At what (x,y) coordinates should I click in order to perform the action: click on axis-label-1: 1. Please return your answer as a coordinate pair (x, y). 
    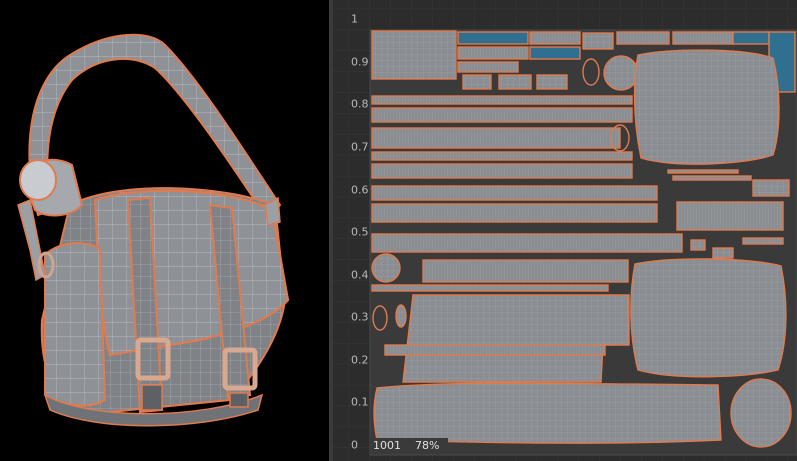
    Looking at the image, I should click on (354, 19).